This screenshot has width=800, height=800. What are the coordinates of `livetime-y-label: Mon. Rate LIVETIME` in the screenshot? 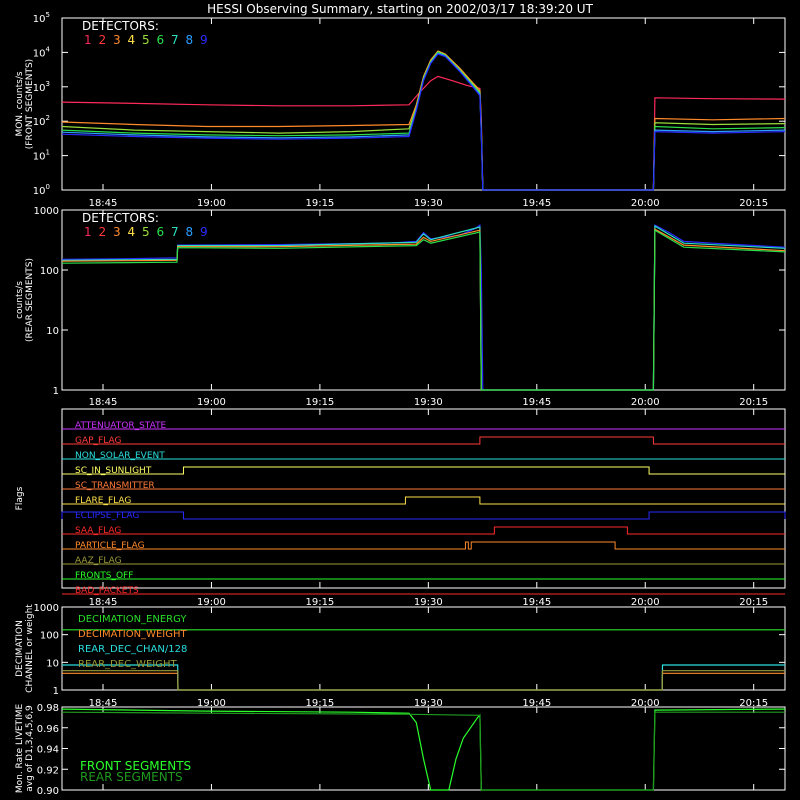 It's located at (20, 749).